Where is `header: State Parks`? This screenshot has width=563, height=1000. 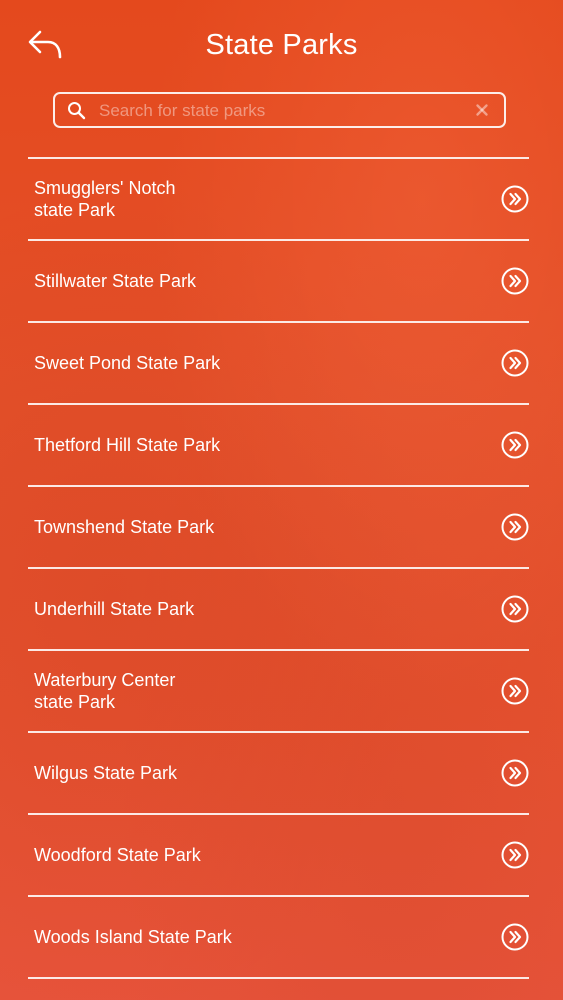
header: State Parks is located at coordinates (281, 44).